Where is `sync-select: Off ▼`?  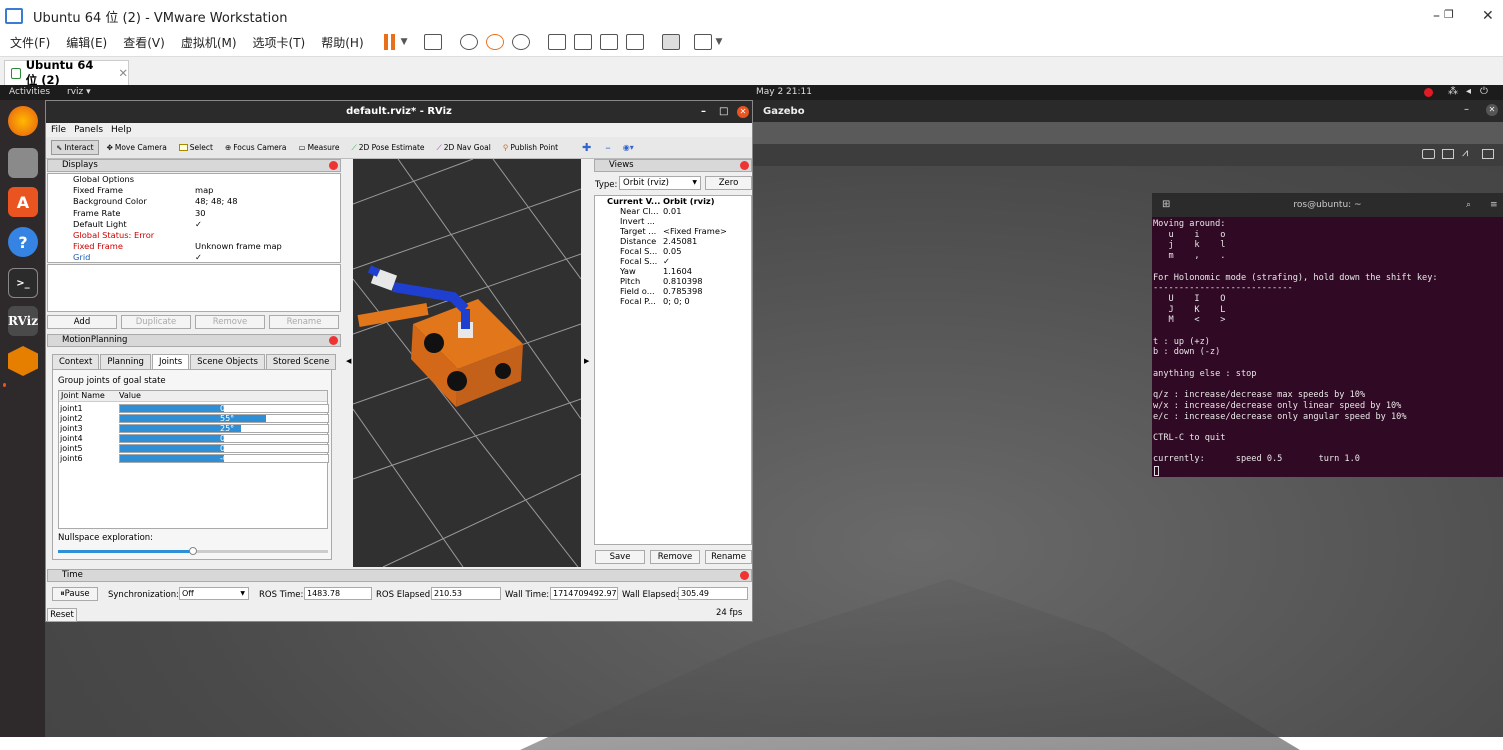 sync-select: Off ▼ is located at coordinates (214, 593).